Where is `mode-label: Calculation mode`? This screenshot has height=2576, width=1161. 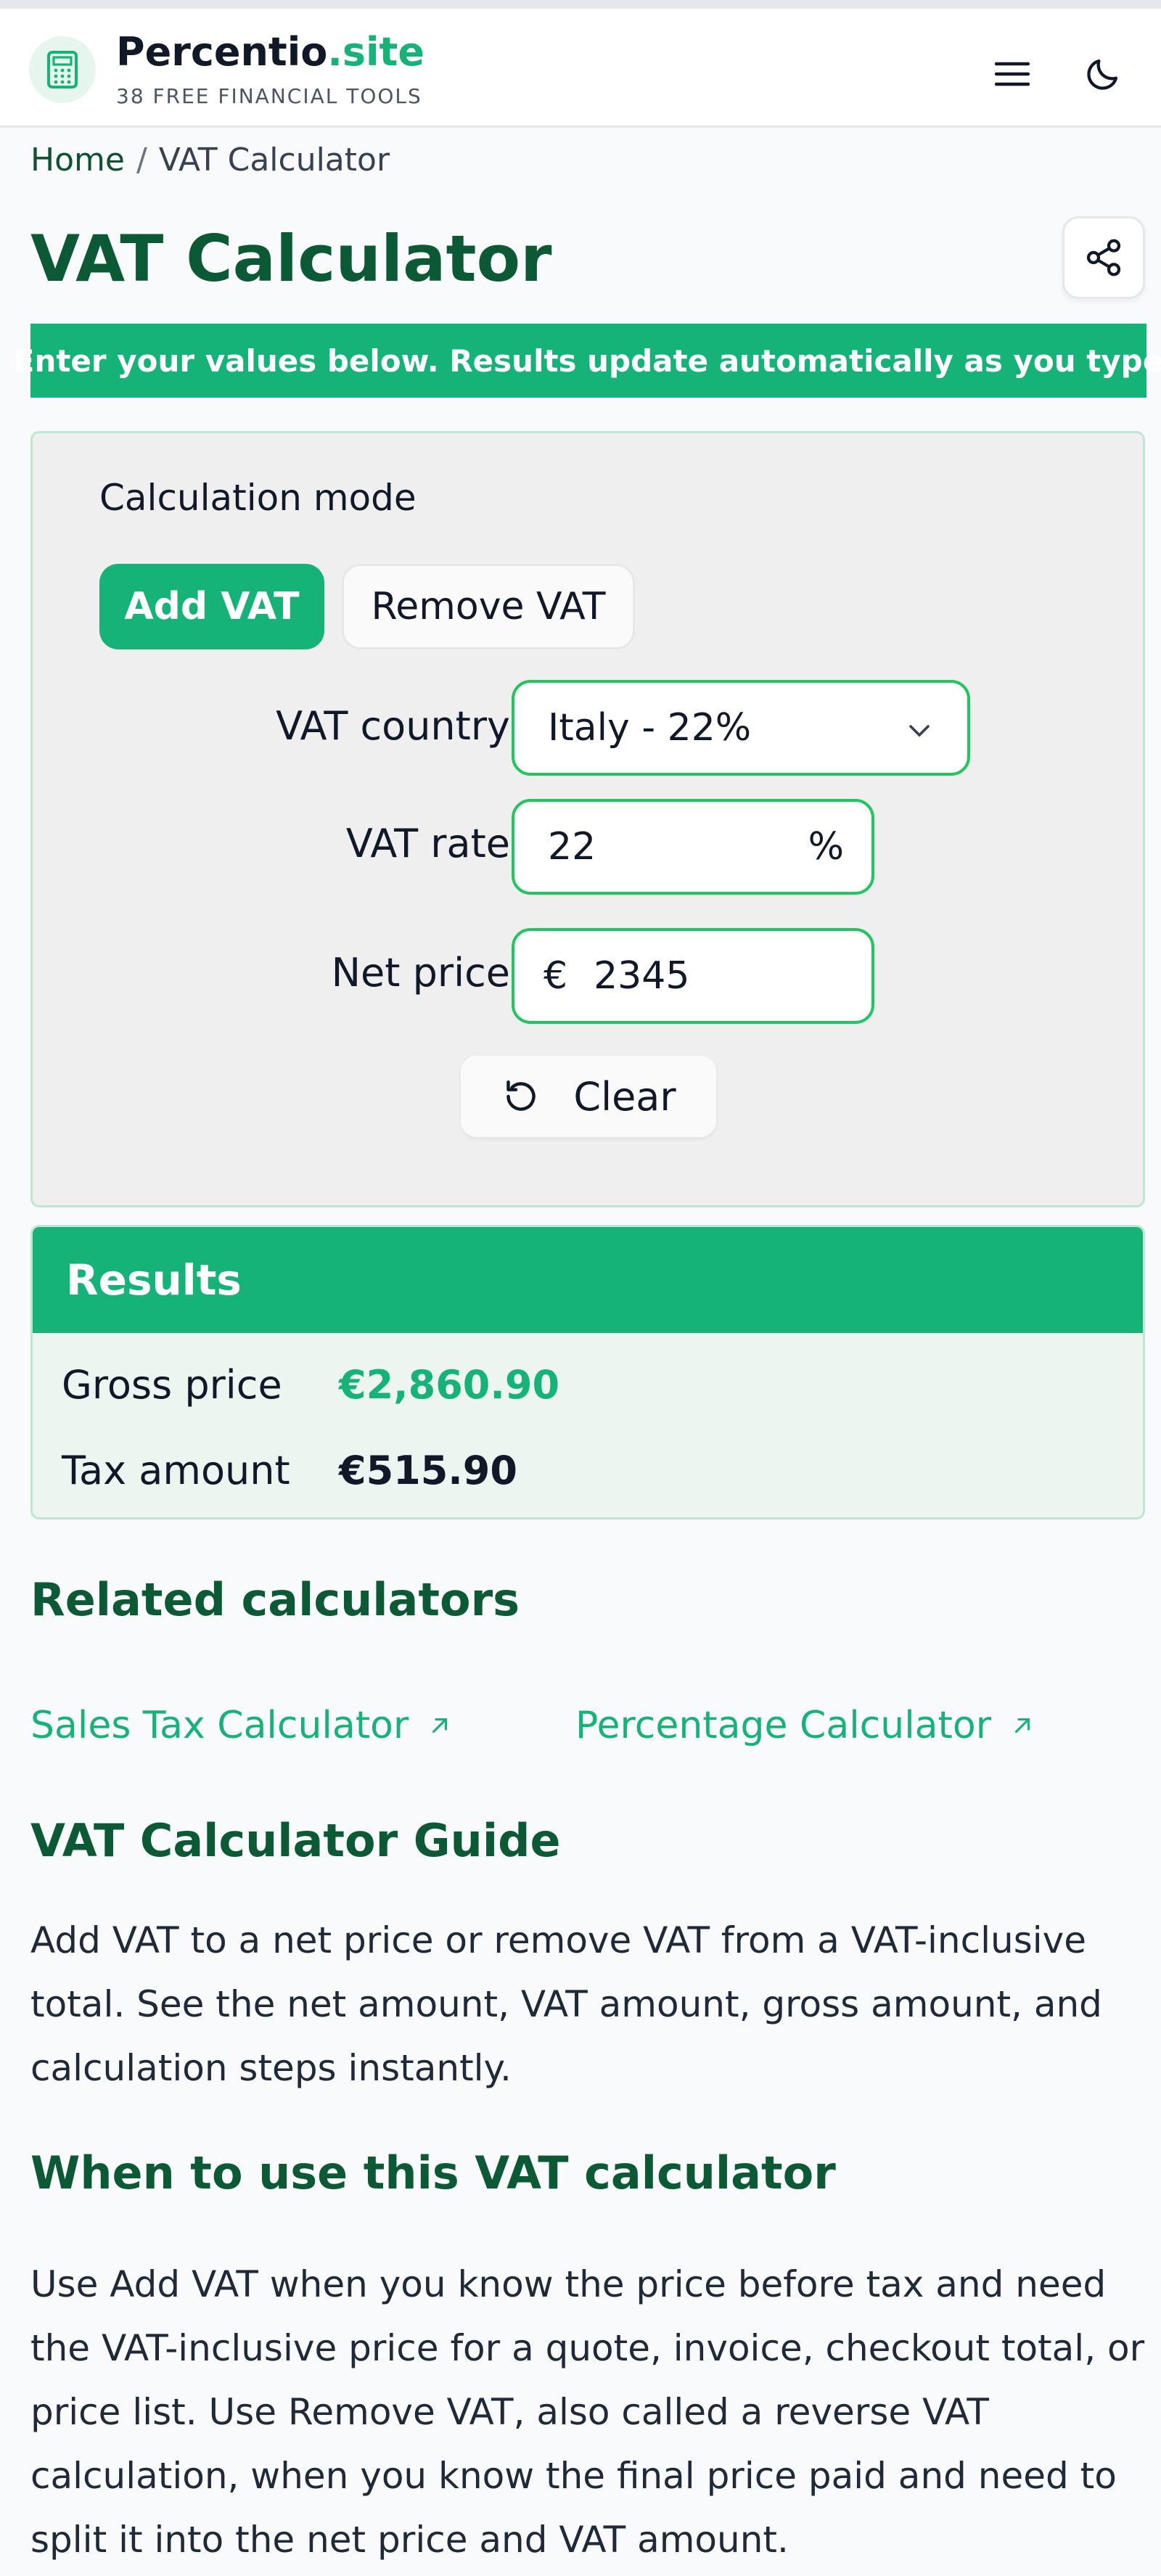
mode-label: Calculation mode is located at coordinates (258, 498).